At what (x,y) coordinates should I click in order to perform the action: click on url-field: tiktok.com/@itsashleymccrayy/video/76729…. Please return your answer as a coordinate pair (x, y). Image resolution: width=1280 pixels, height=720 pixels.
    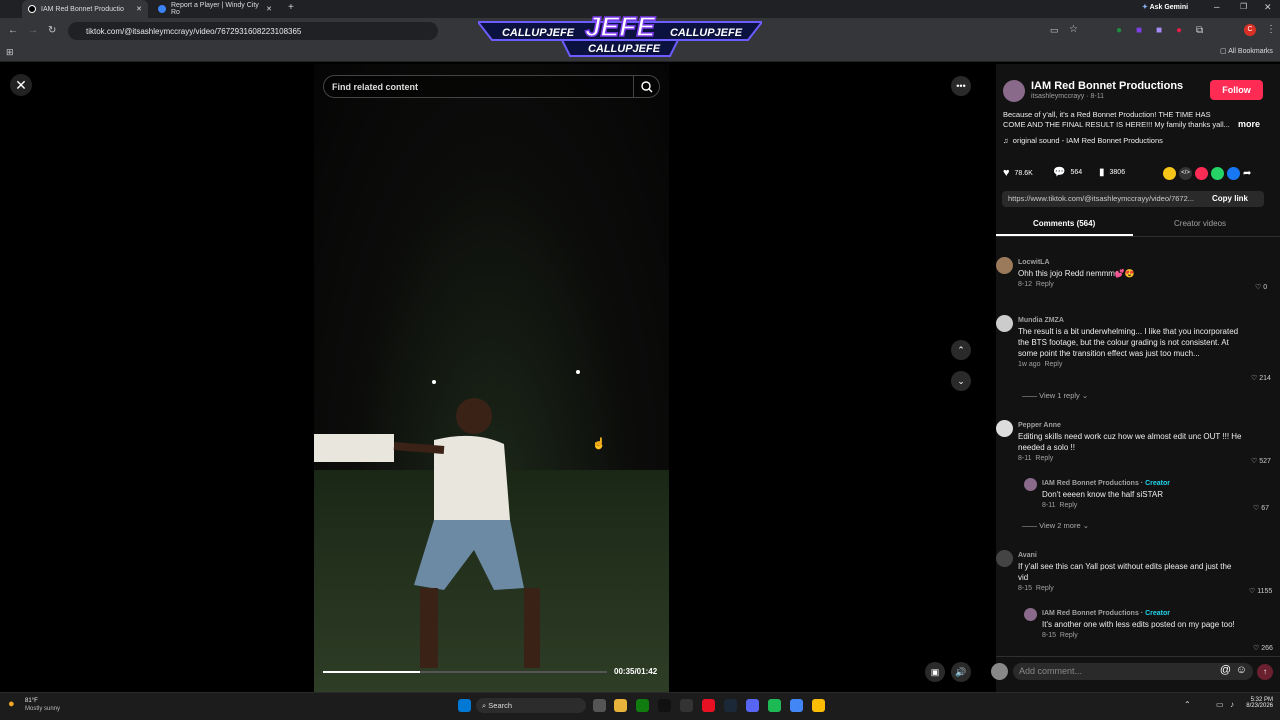
    Looking at the image, I should click on (253, 31).